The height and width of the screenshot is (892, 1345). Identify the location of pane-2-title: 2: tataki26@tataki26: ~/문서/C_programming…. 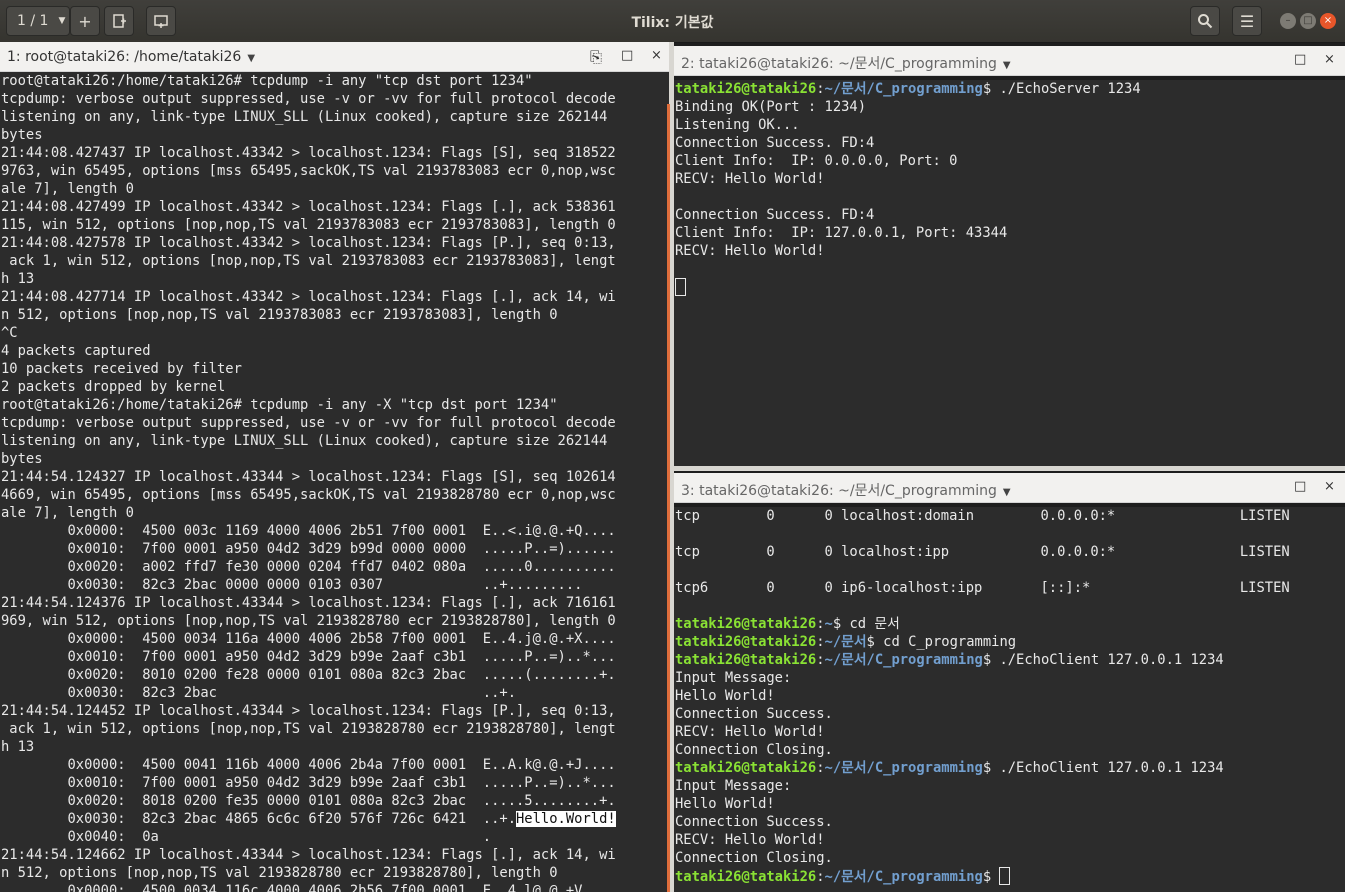
(846, 63).